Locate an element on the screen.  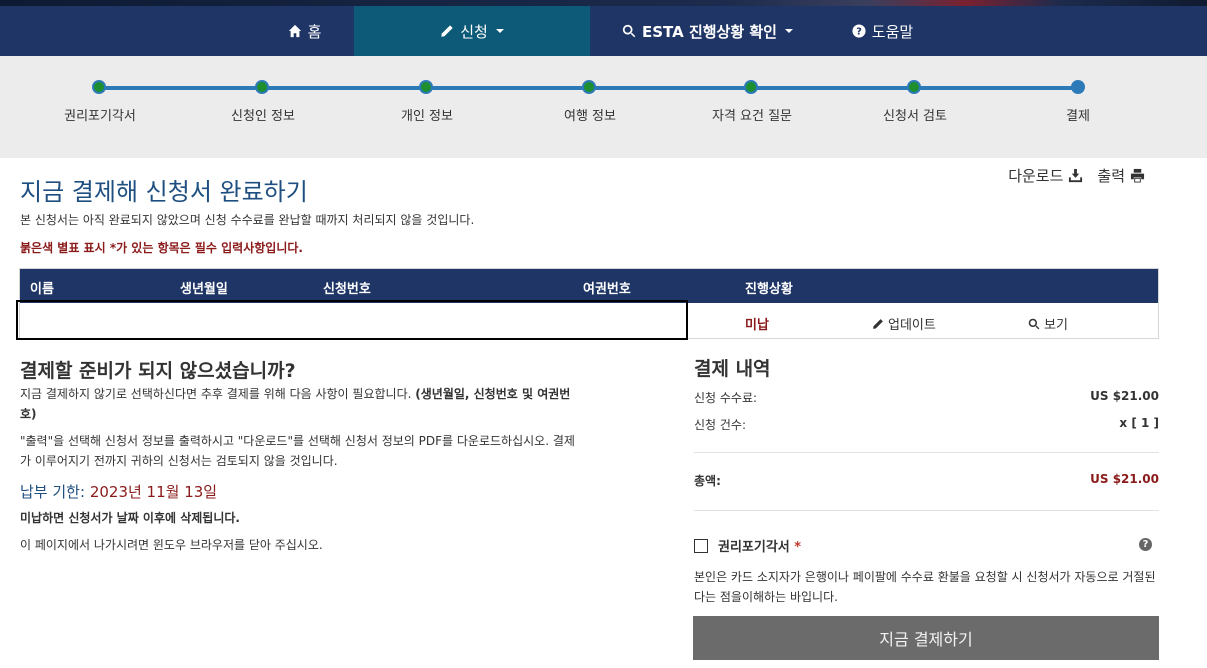
payment-summary-title: 결제 내역 is located at coordinates (732, 369).